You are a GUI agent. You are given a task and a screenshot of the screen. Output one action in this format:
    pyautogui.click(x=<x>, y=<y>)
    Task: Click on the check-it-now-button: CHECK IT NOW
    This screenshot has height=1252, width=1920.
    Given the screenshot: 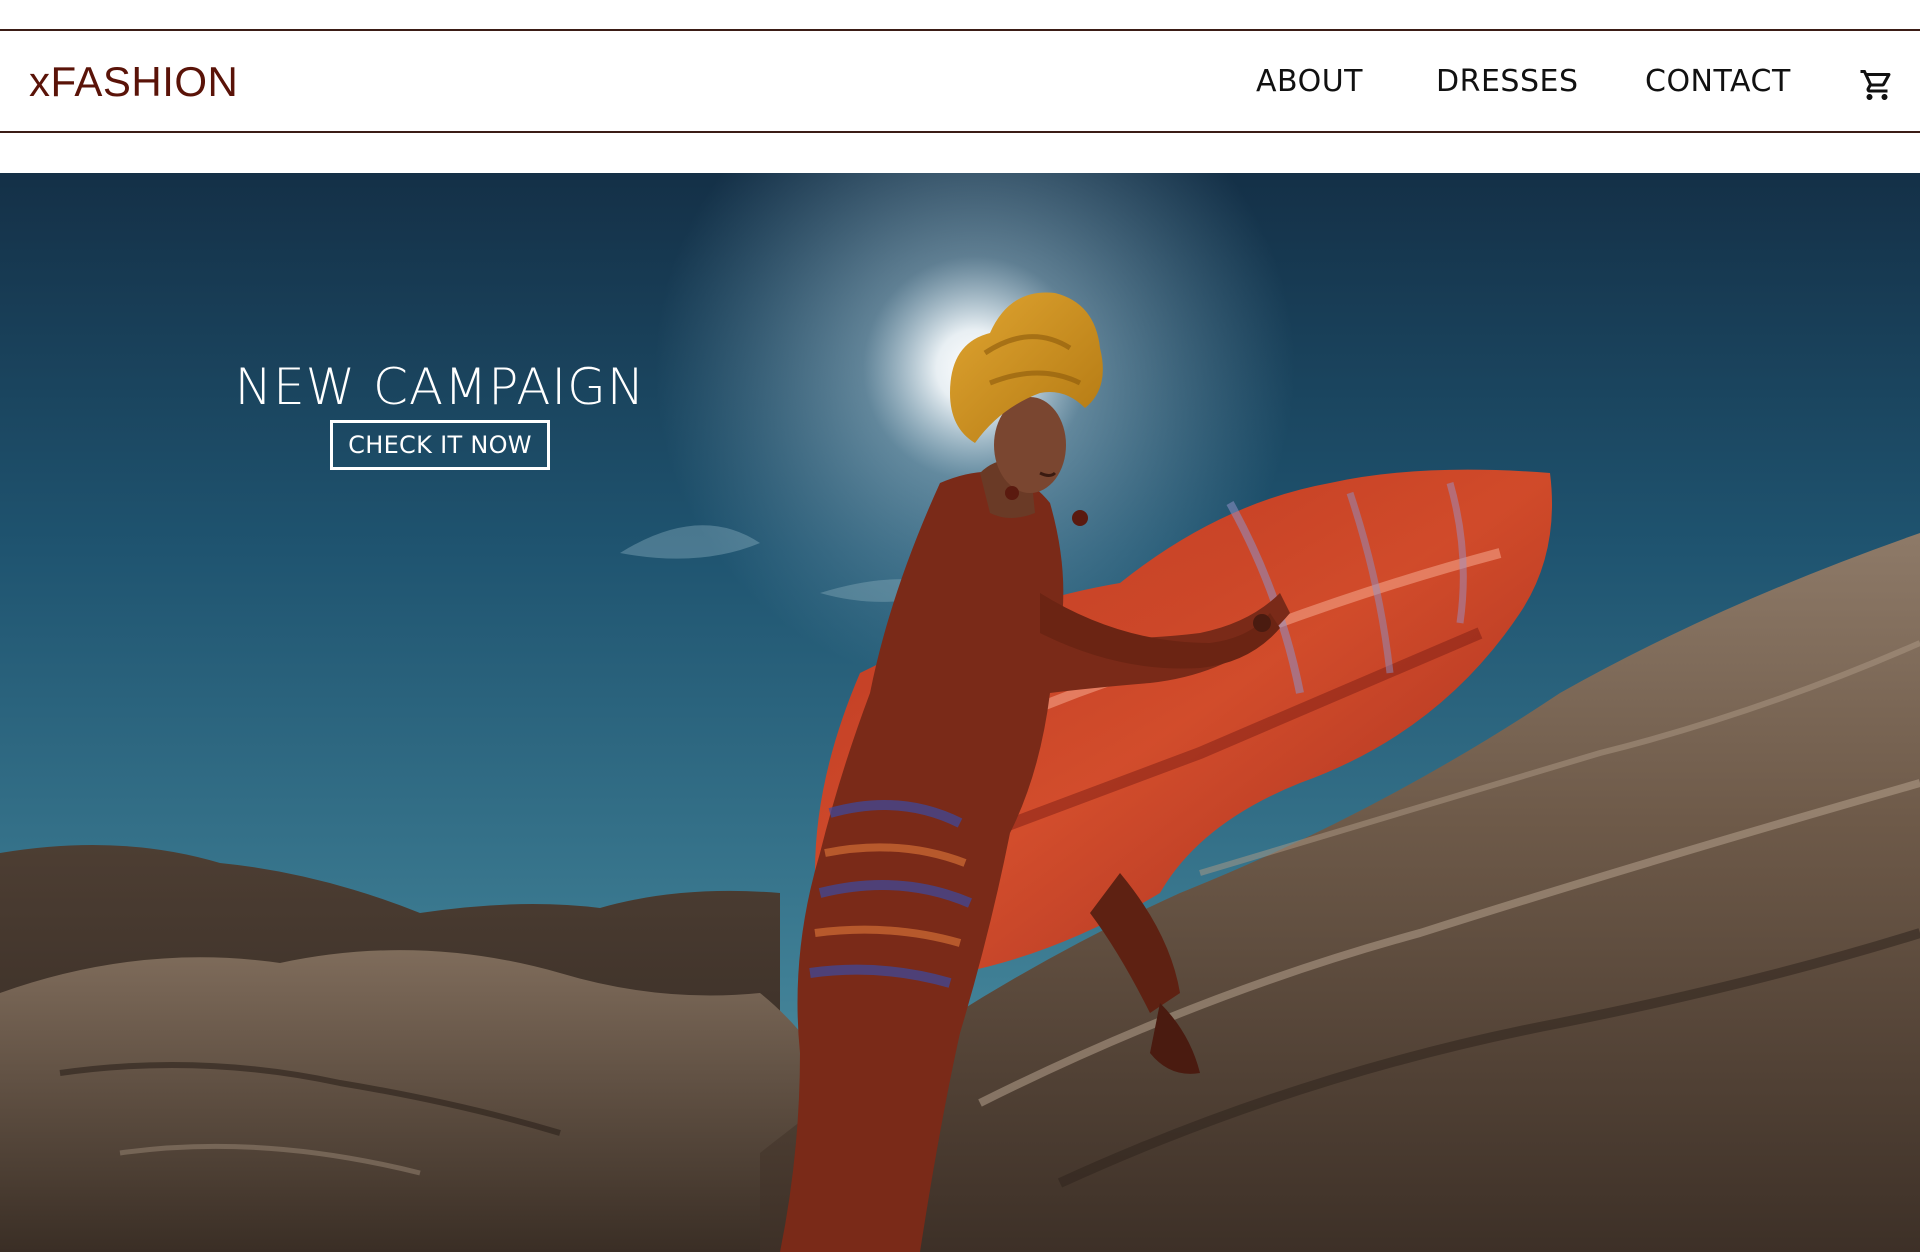 What is the action you would take?
    pyautogui.click(x=440, y=445)
    